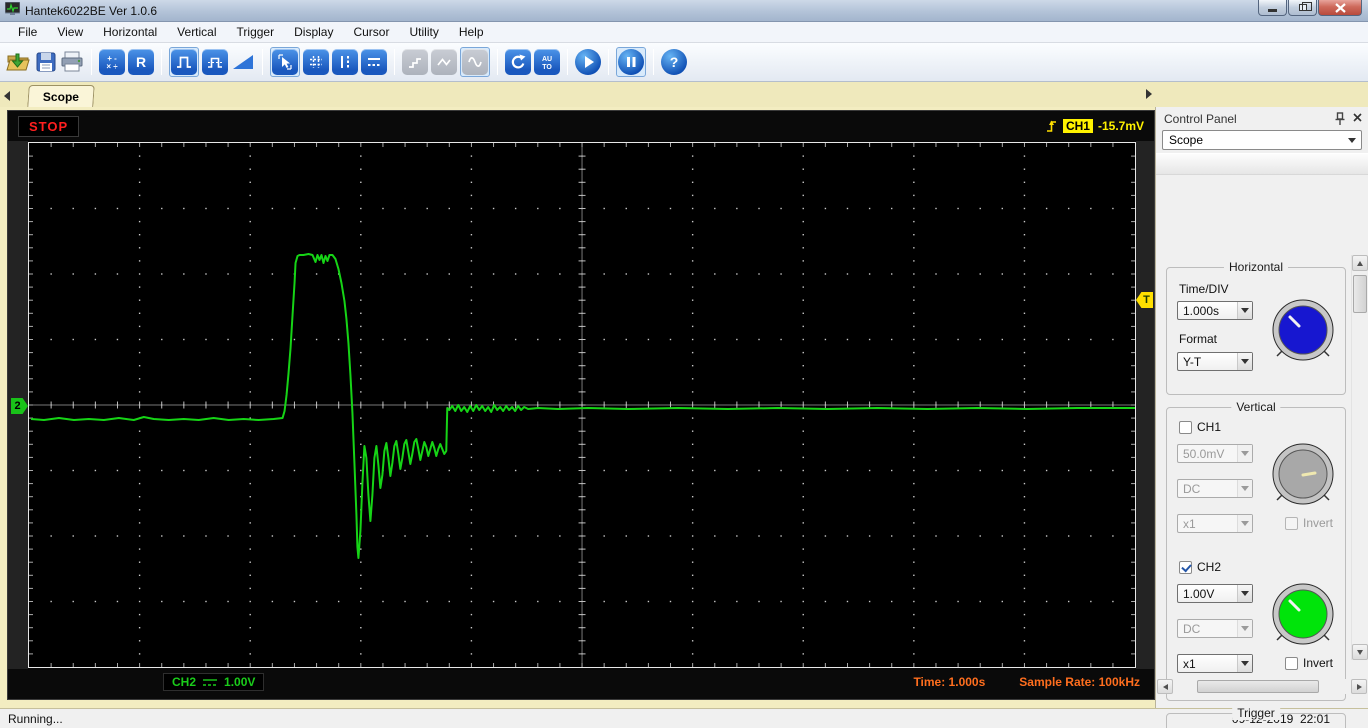  I want to click on square-wave-button, so click(184, 62).